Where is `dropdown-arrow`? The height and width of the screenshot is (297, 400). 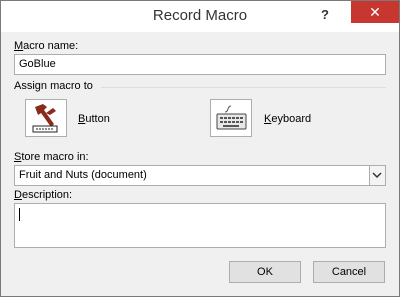
dropdown-arrow is located at coordinates (377, 175).